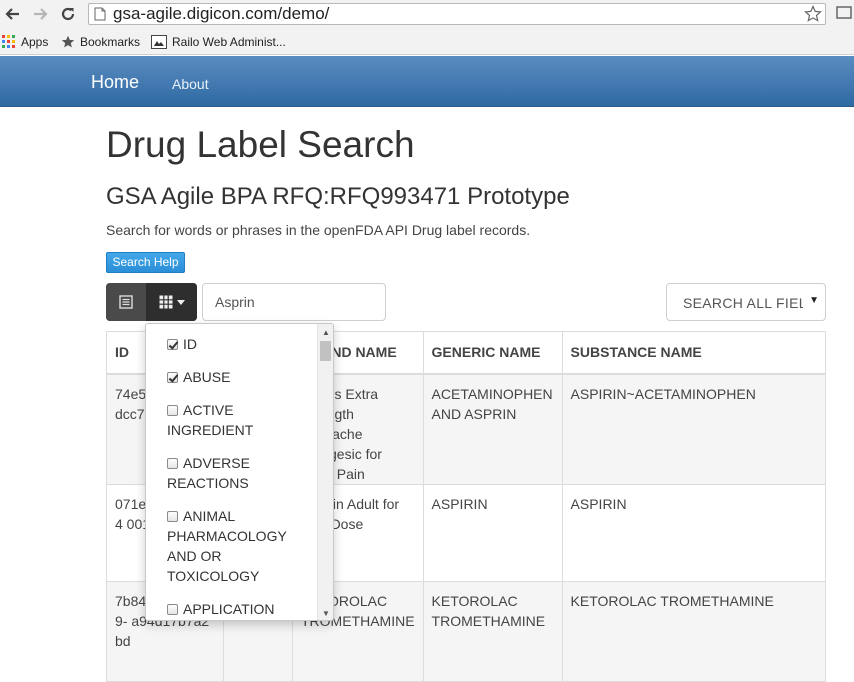 Image resolution: width=854 pixels, height=682 pixels. Describe the element at coordinates (427, 81) in the screenshot. I see `site-navbar: Home About` at that location.